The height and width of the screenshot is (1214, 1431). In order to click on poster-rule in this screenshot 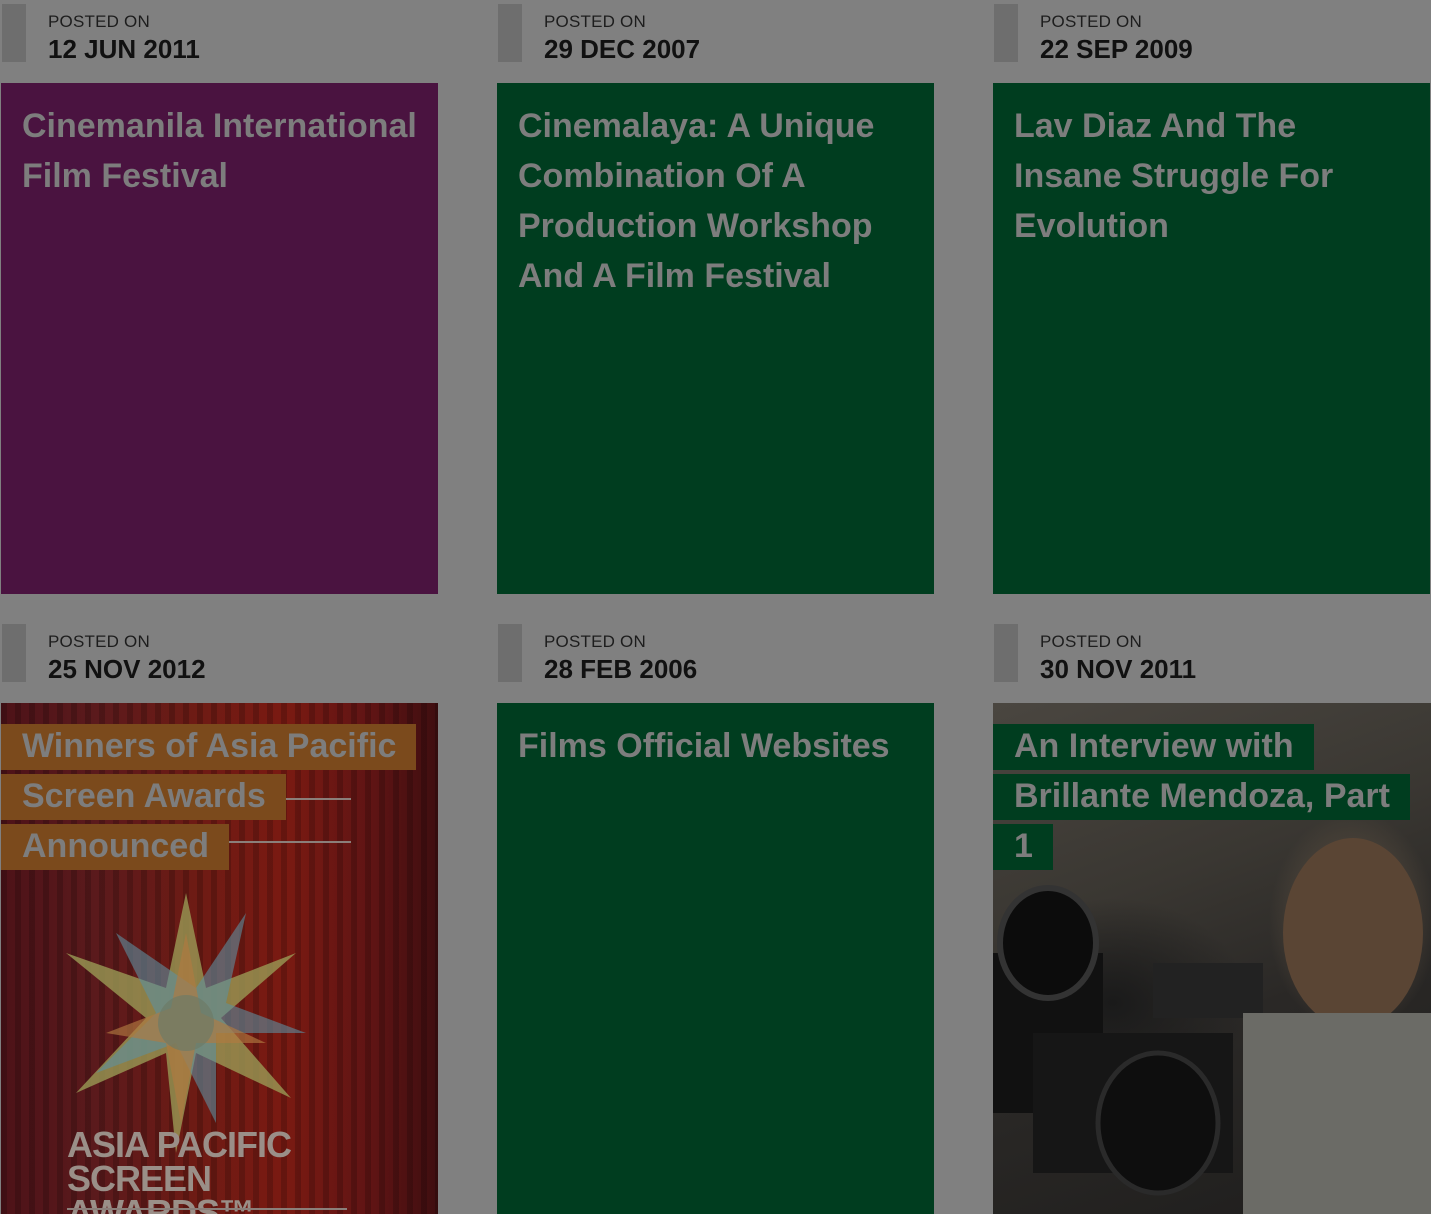, I will do `click(207, 1209)`.